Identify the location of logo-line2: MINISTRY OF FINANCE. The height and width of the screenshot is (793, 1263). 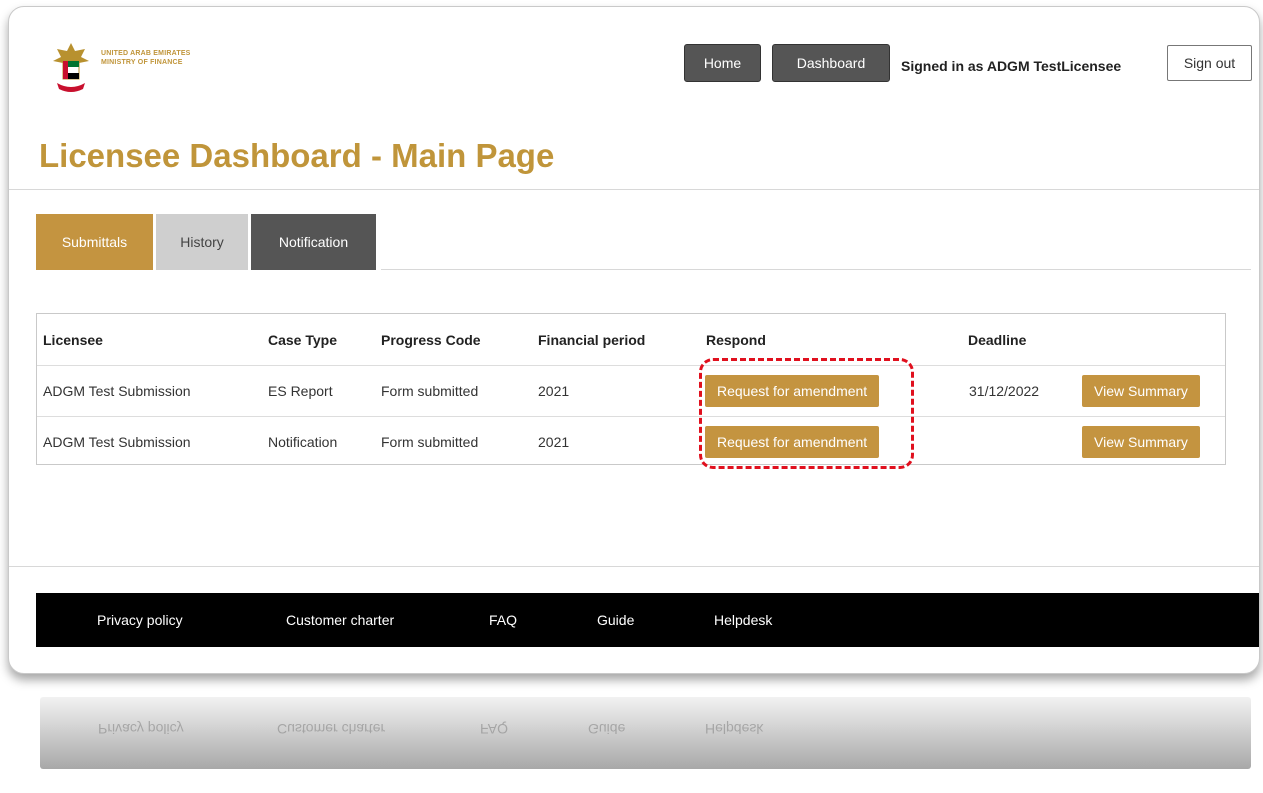
(142, 62).